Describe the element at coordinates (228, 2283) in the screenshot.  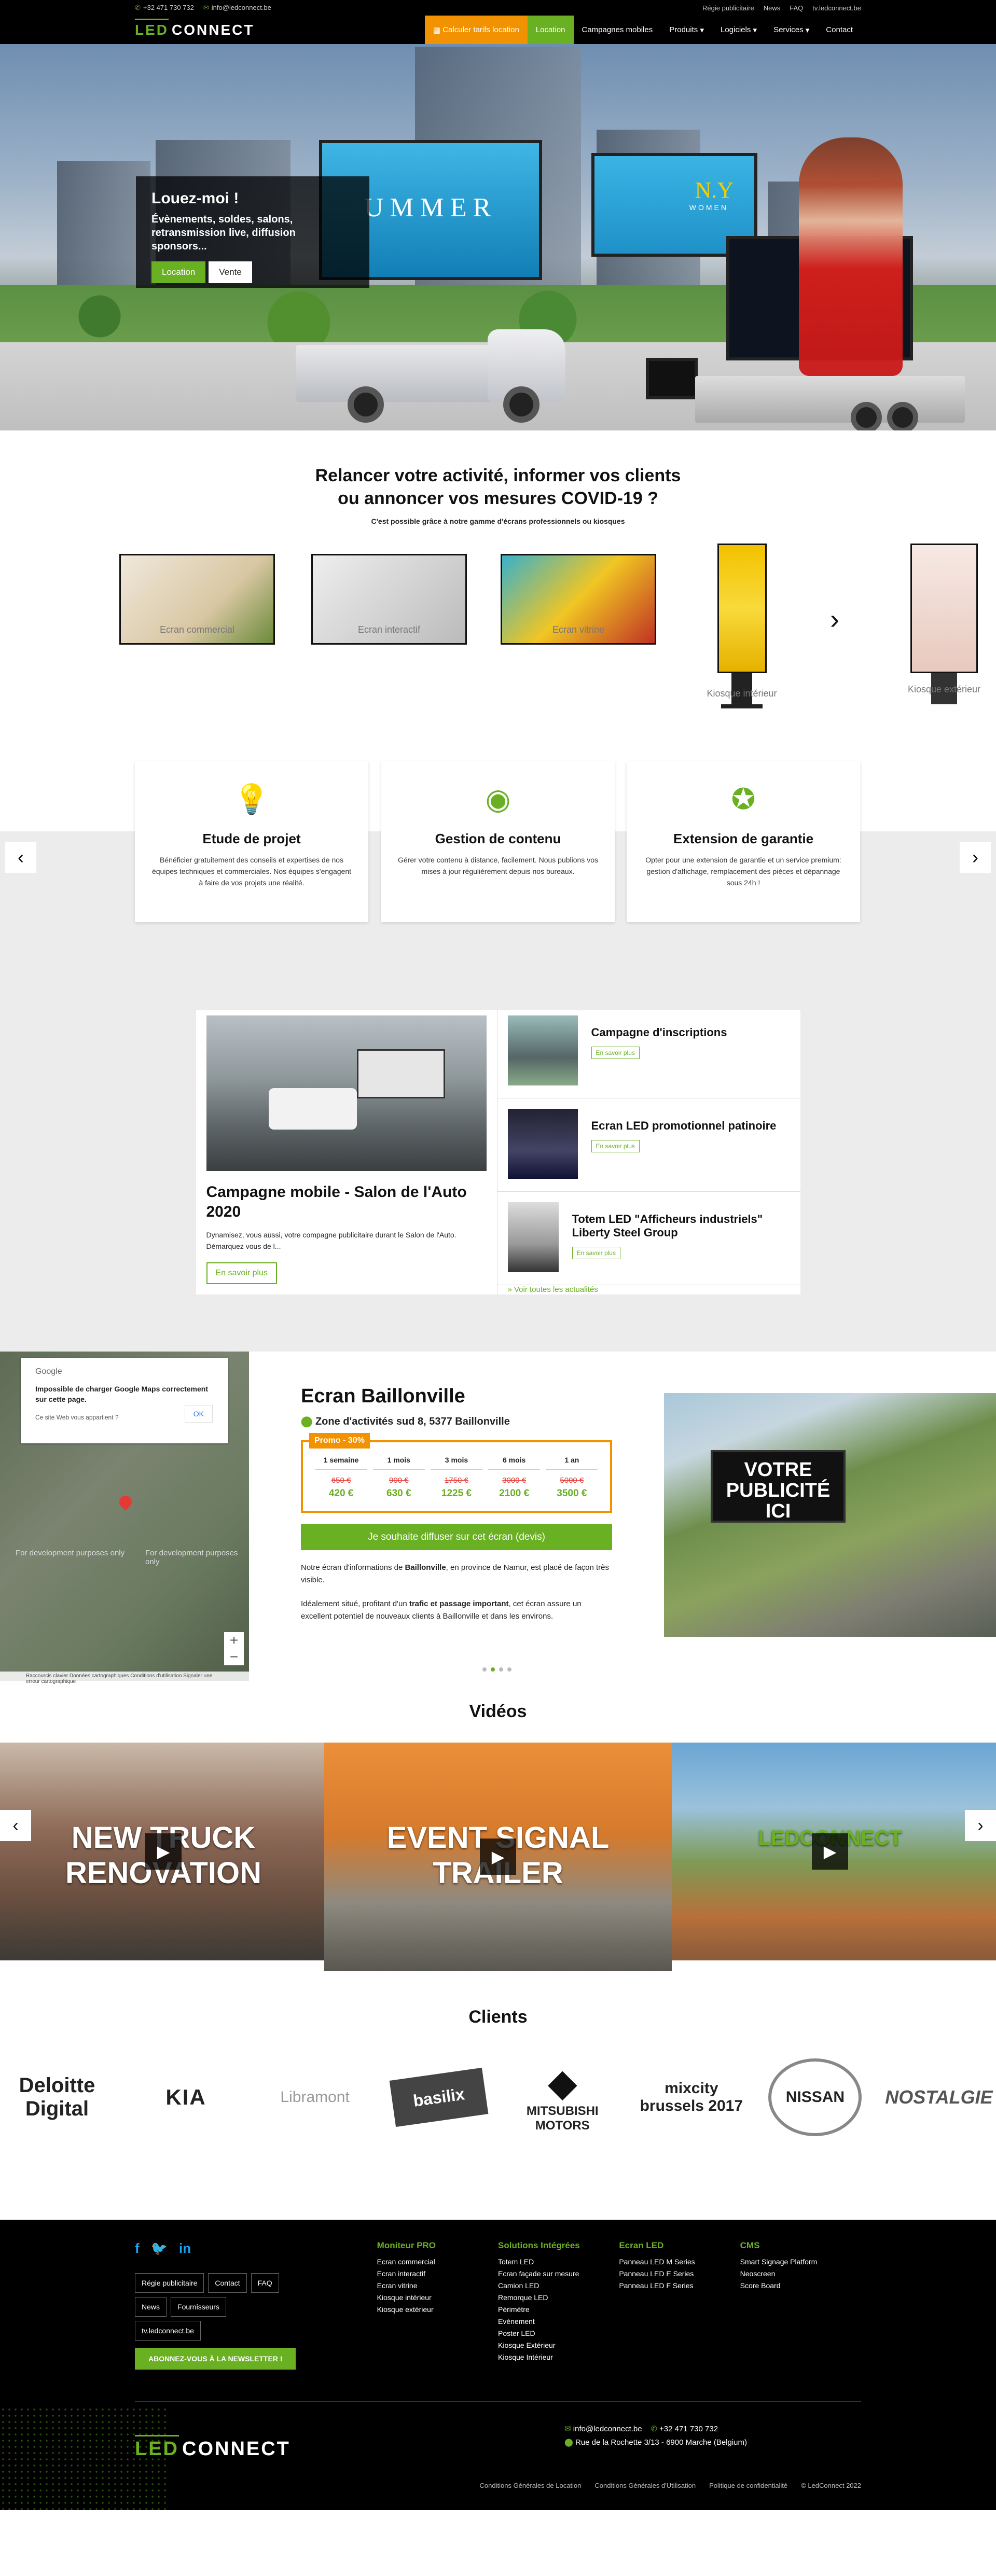
I see `footer-button-contact: Contact` at that location.